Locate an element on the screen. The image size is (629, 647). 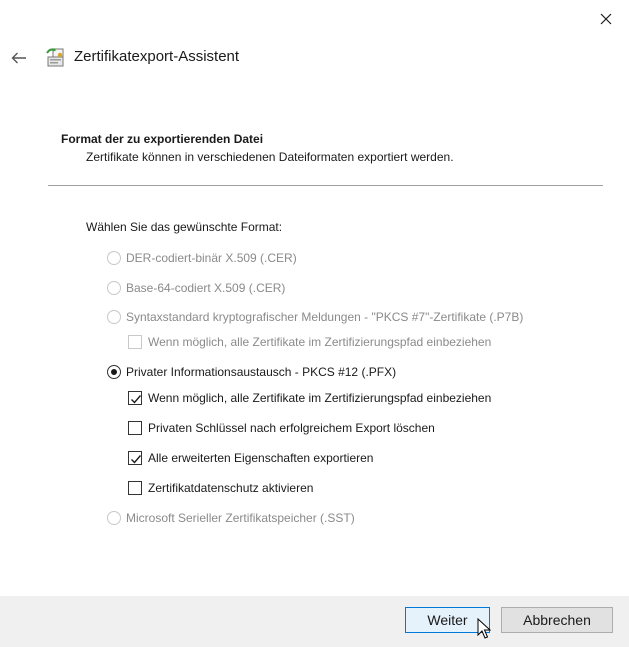
back-button is located at coordinates (19, 58).